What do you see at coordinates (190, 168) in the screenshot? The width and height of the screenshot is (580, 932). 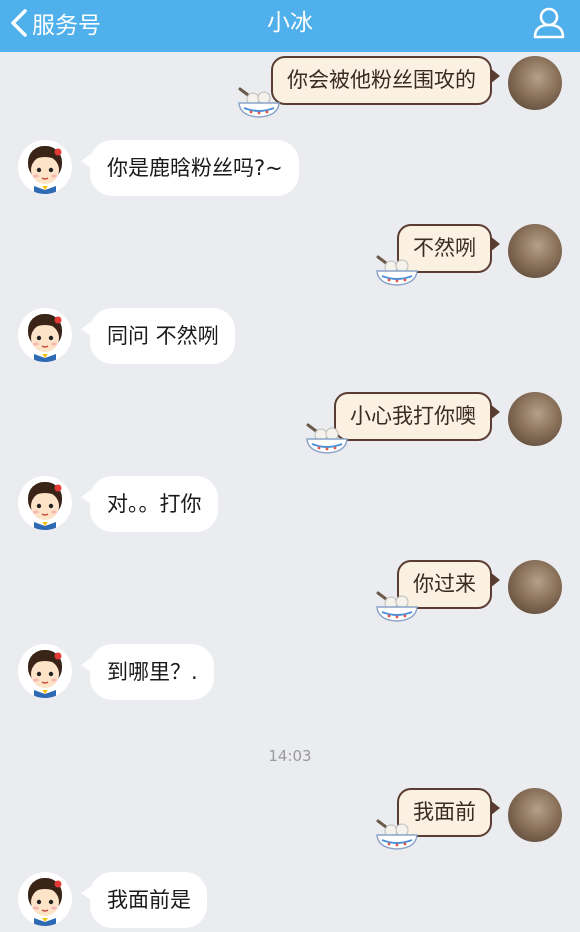 I see `bot-message-bubble: 你是鹿晗粉丝吗?~` at bounding box center [190, 168].